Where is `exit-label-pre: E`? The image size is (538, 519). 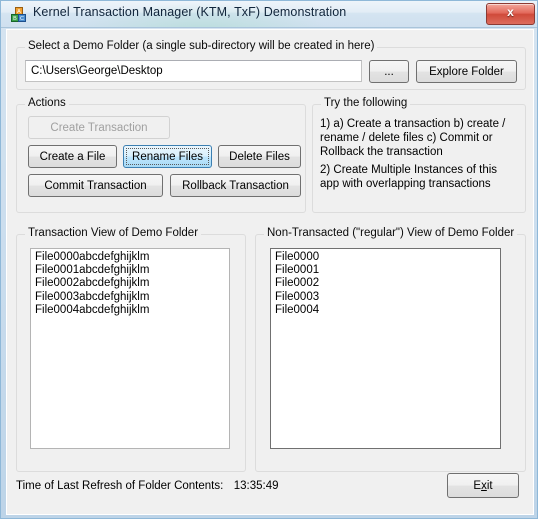
exit-label-pre: E is located at coordinates (477, 485).